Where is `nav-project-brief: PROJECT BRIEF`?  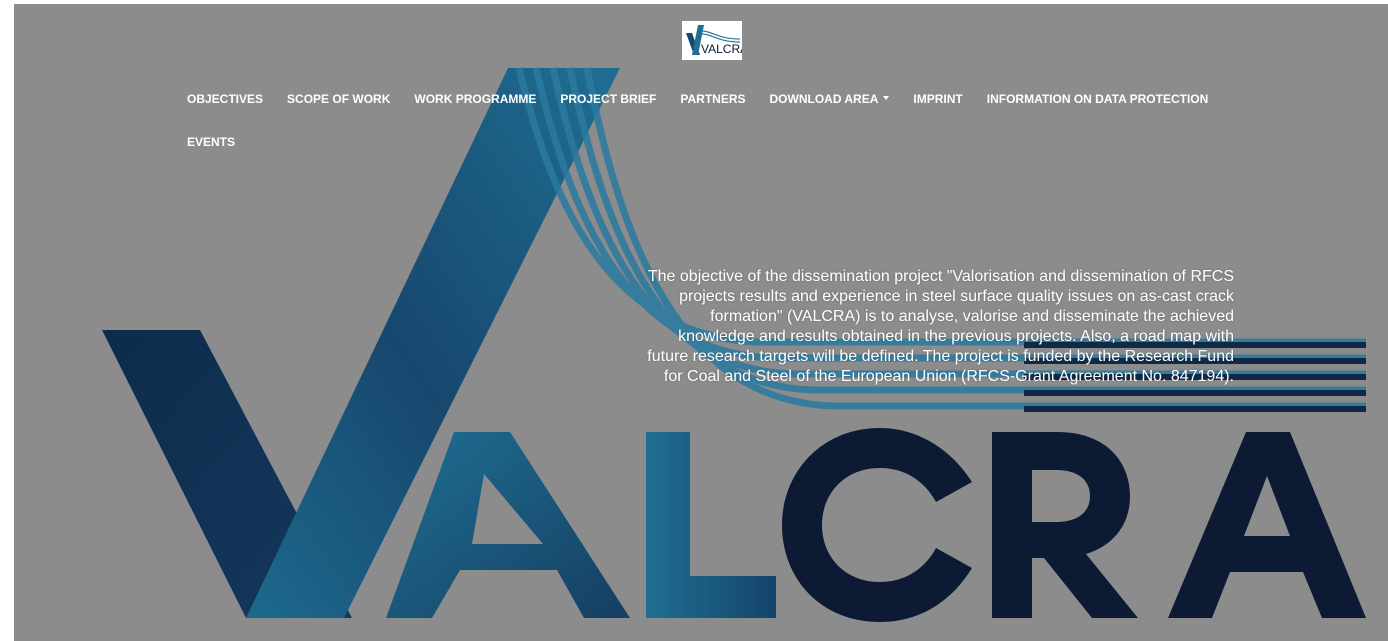
nav-project-brief: PROJECT BRIEF is located at coordinates (608, 99).